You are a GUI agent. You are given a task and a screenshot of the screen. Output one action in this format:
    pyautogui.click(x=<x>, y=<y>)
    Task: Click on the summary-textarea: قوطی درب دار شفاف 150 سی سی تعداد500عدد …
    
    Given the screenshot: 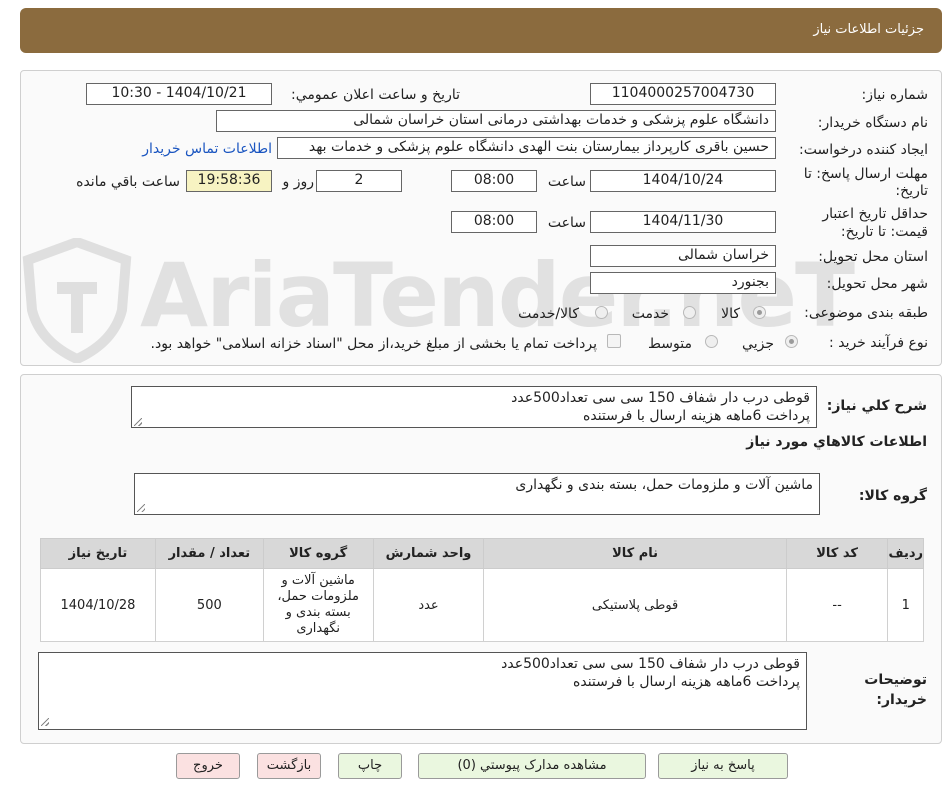 What is the action you would take?
    pyautogui.click(x=474, y=407)
    